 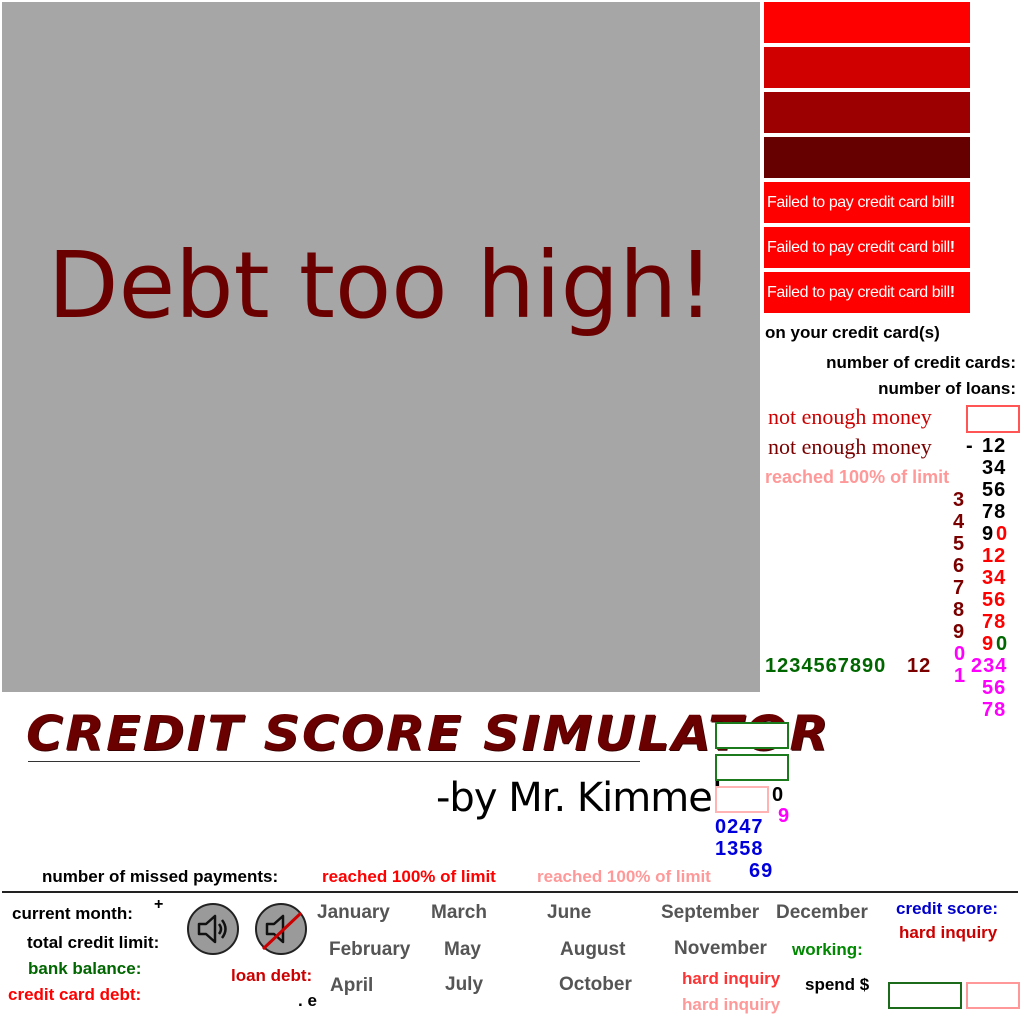 What do you see at coordinates (959, 544) in the screenshot?
I see `keypad-digits: 5` at bounding box center [959, 544].